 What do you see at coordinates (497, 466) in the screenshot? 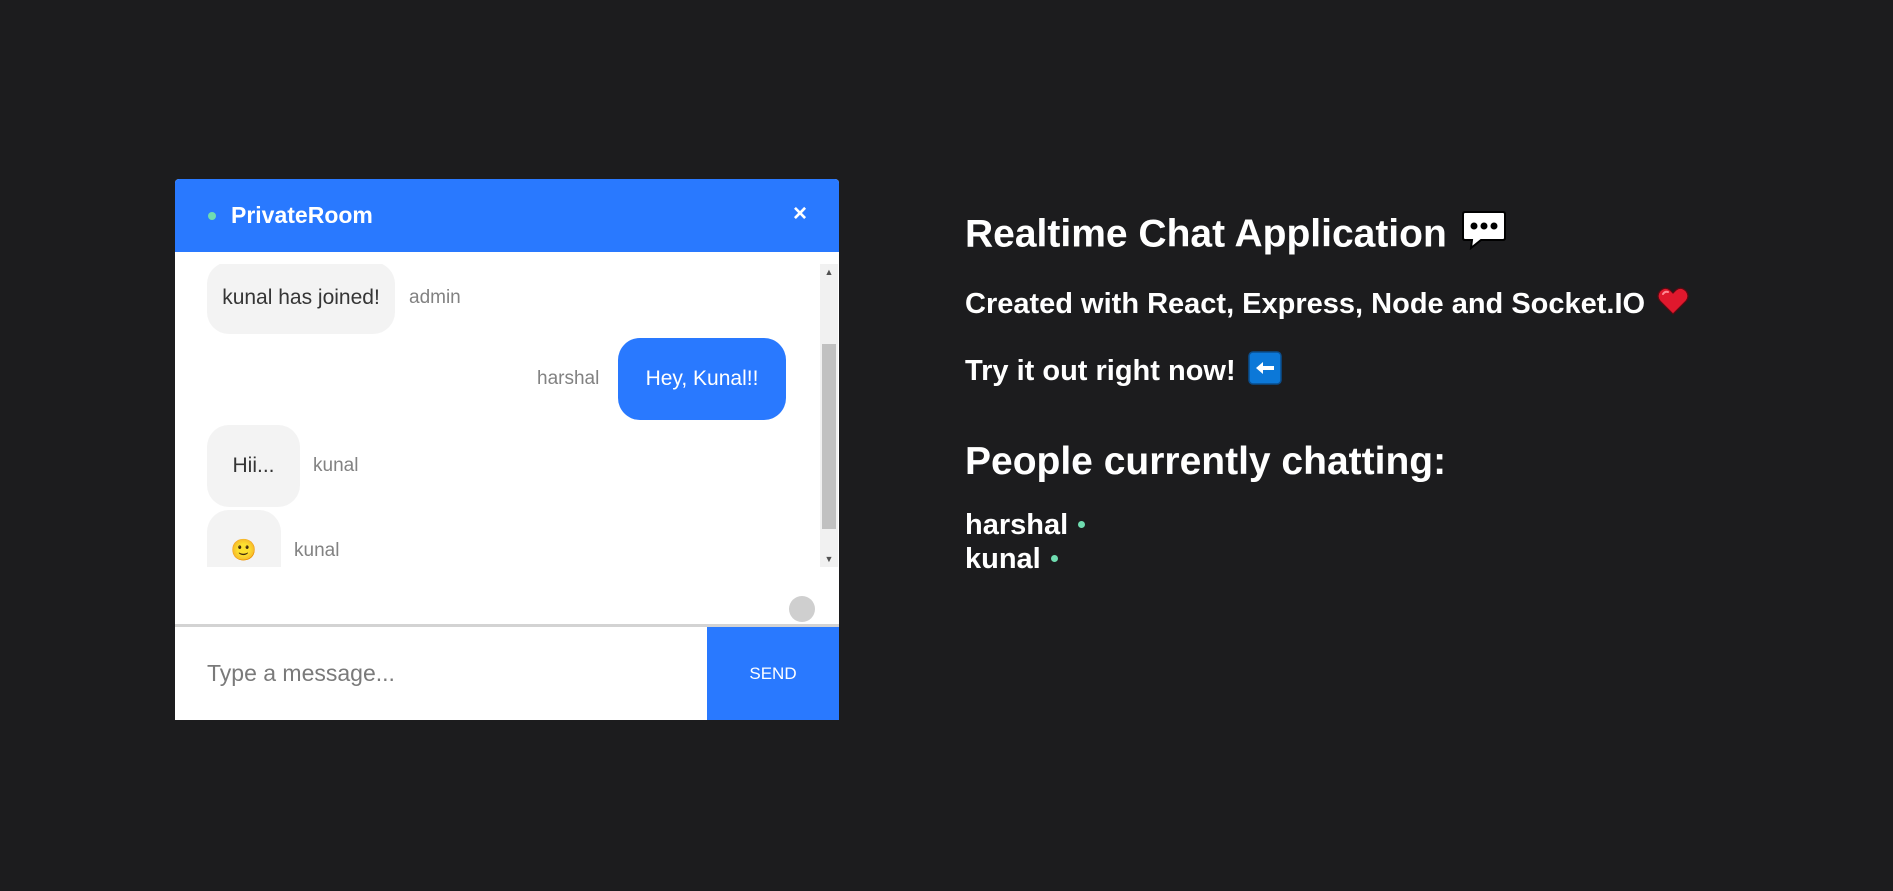
I see `message-row: Hii... kunal` at bounding box center [497, 466].